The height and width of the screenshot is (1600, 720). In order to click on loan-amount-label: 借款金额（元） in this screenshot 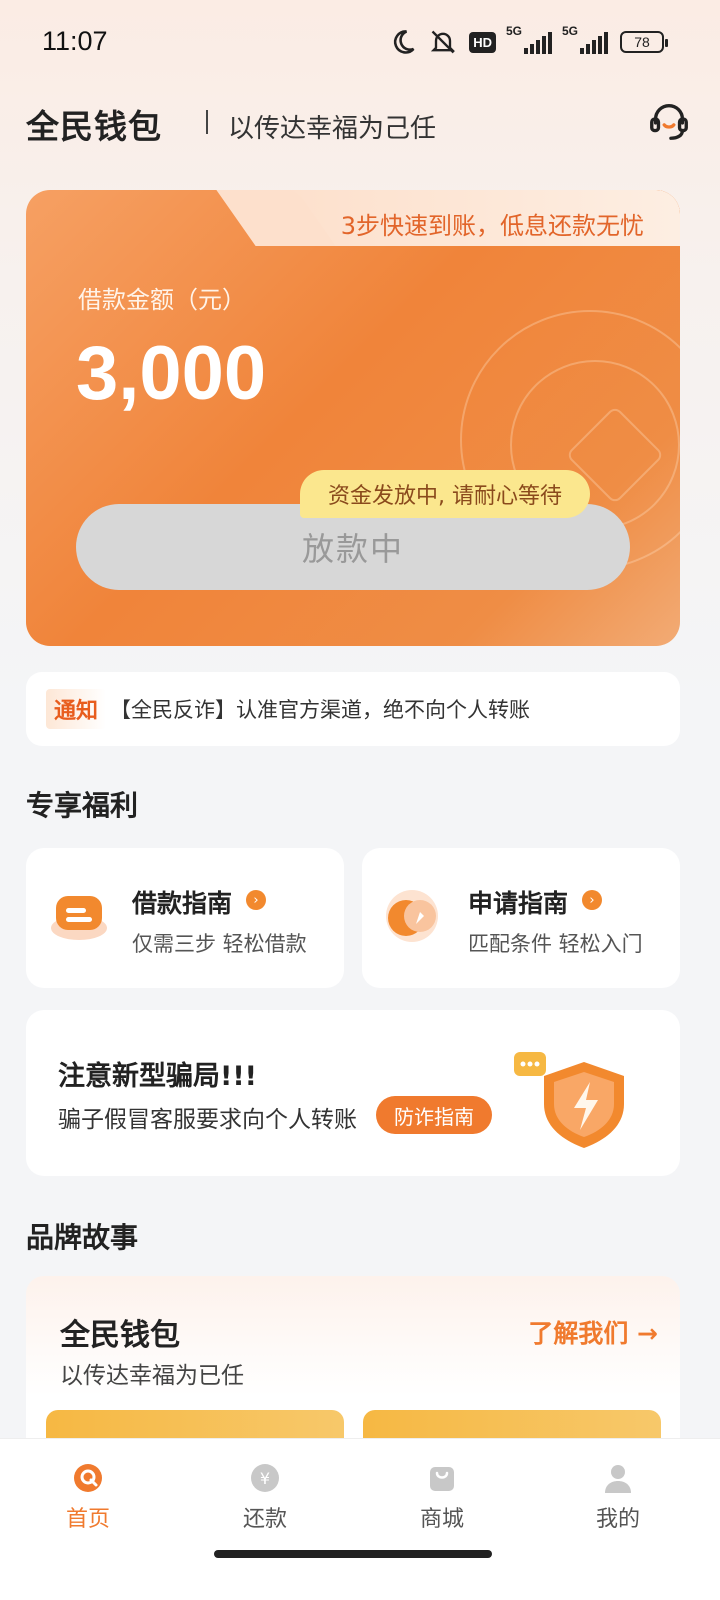, I will do `click(162, 300)`.